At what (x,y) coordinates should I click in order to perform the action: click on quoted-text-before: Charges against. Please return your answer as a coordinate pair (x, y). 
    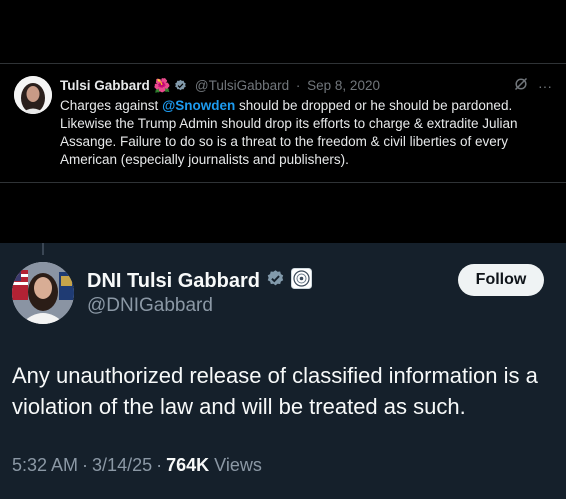
    Looking at the image, I should click on (111, 105).